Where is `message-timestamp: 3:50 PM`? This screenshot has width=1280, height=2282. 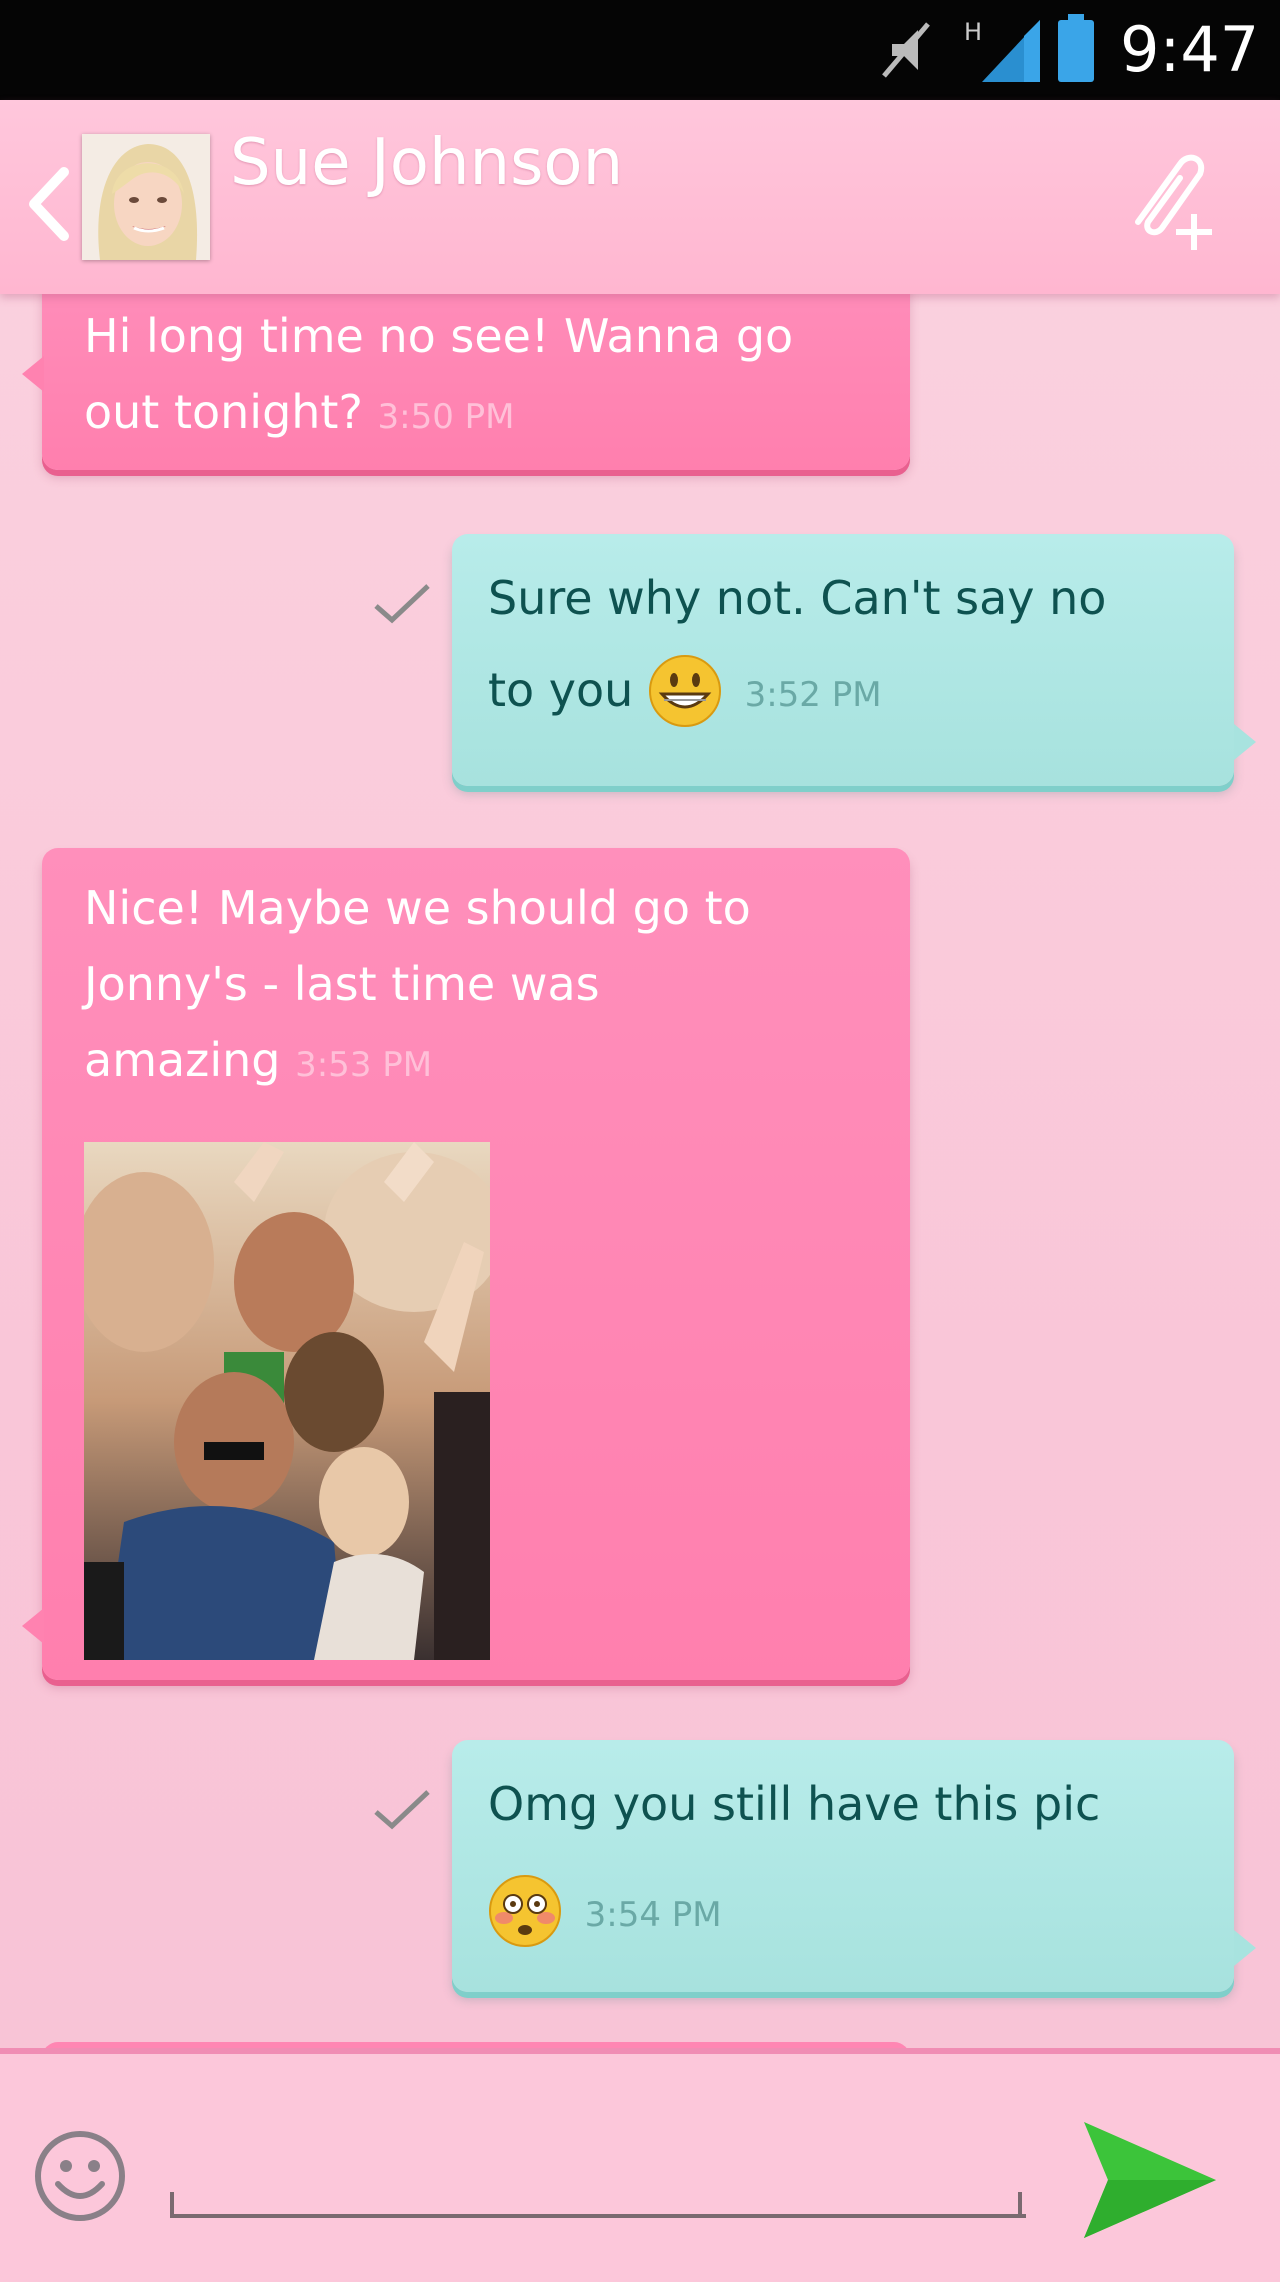
message-timestamp: 3:50 PM is located at coordinates (446, 417).